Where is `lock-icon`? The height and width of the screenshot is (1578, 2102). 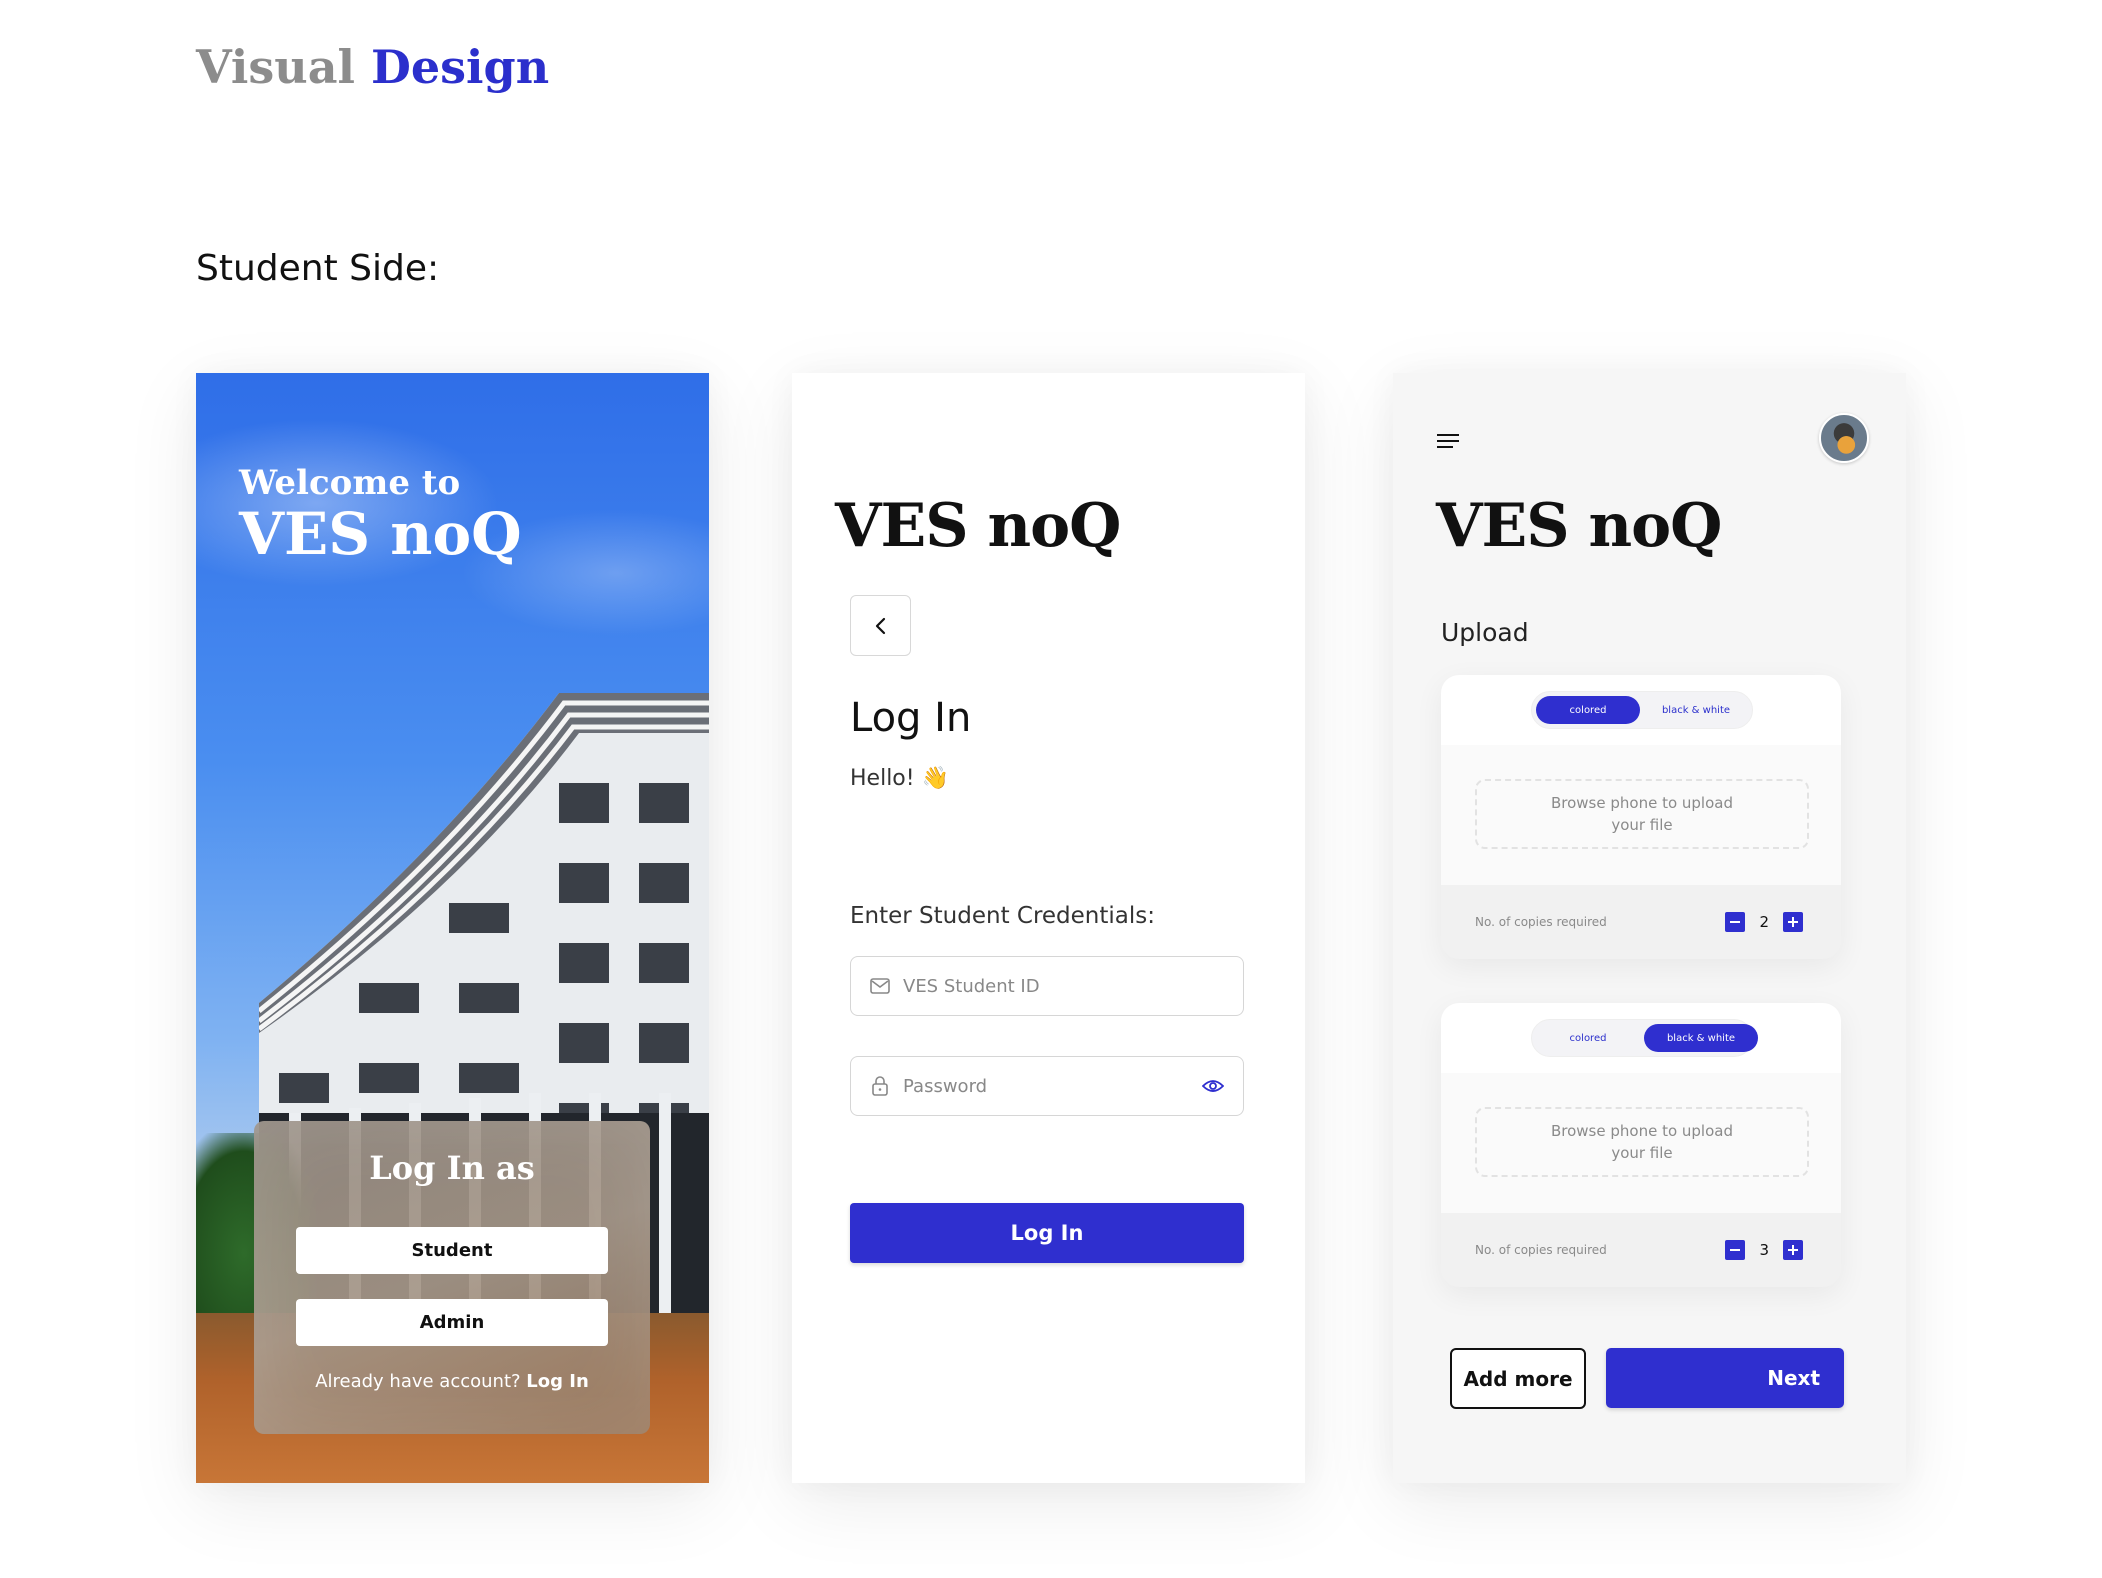 lock-icon is located at coordinates (880, 1086).